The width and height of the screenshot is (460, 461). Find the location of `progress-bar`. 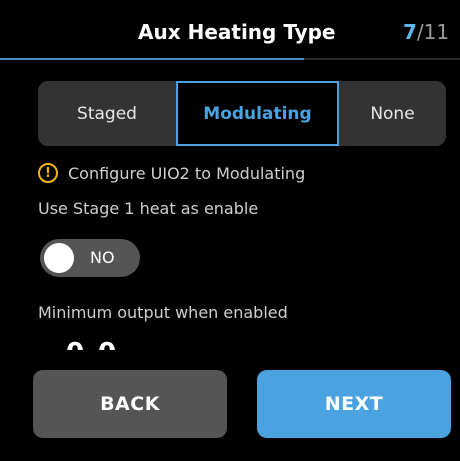

progress-bar is located at coordinates (230, 59).